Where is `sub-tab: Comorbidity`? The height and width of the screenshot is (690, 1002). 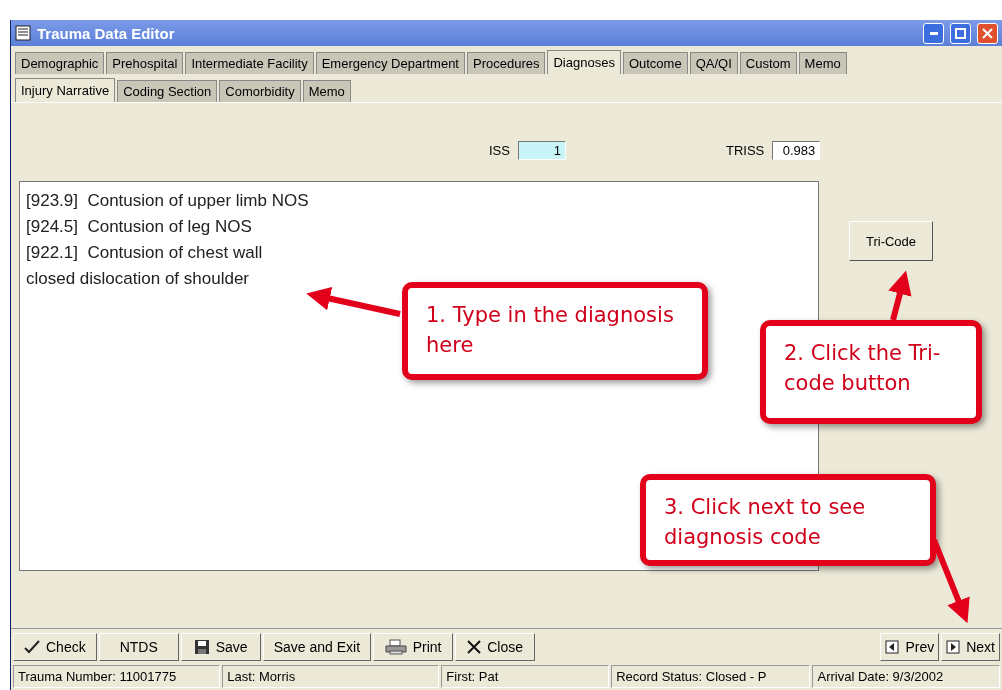
sub-tab: Comorbidity is located at coordinates (260, 91).